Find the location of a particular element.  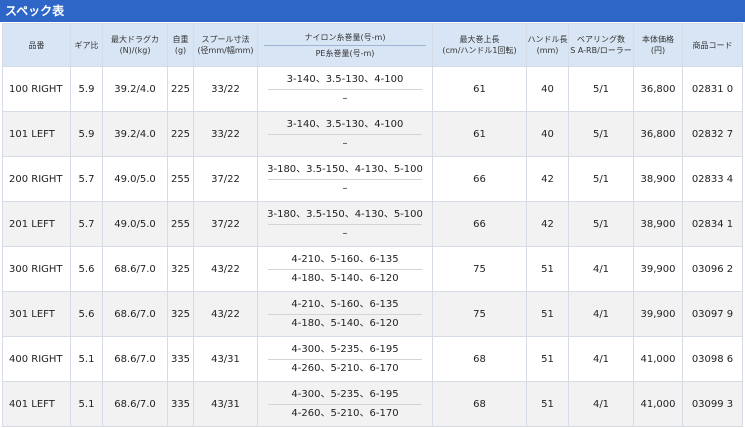

cell-product-code: 02832 7 is located at coordinates (712, 134).